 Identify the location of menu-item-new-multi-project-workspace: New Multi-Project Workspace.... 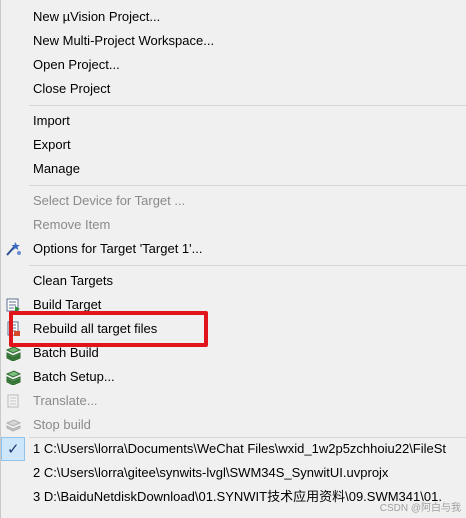
(233, 41).